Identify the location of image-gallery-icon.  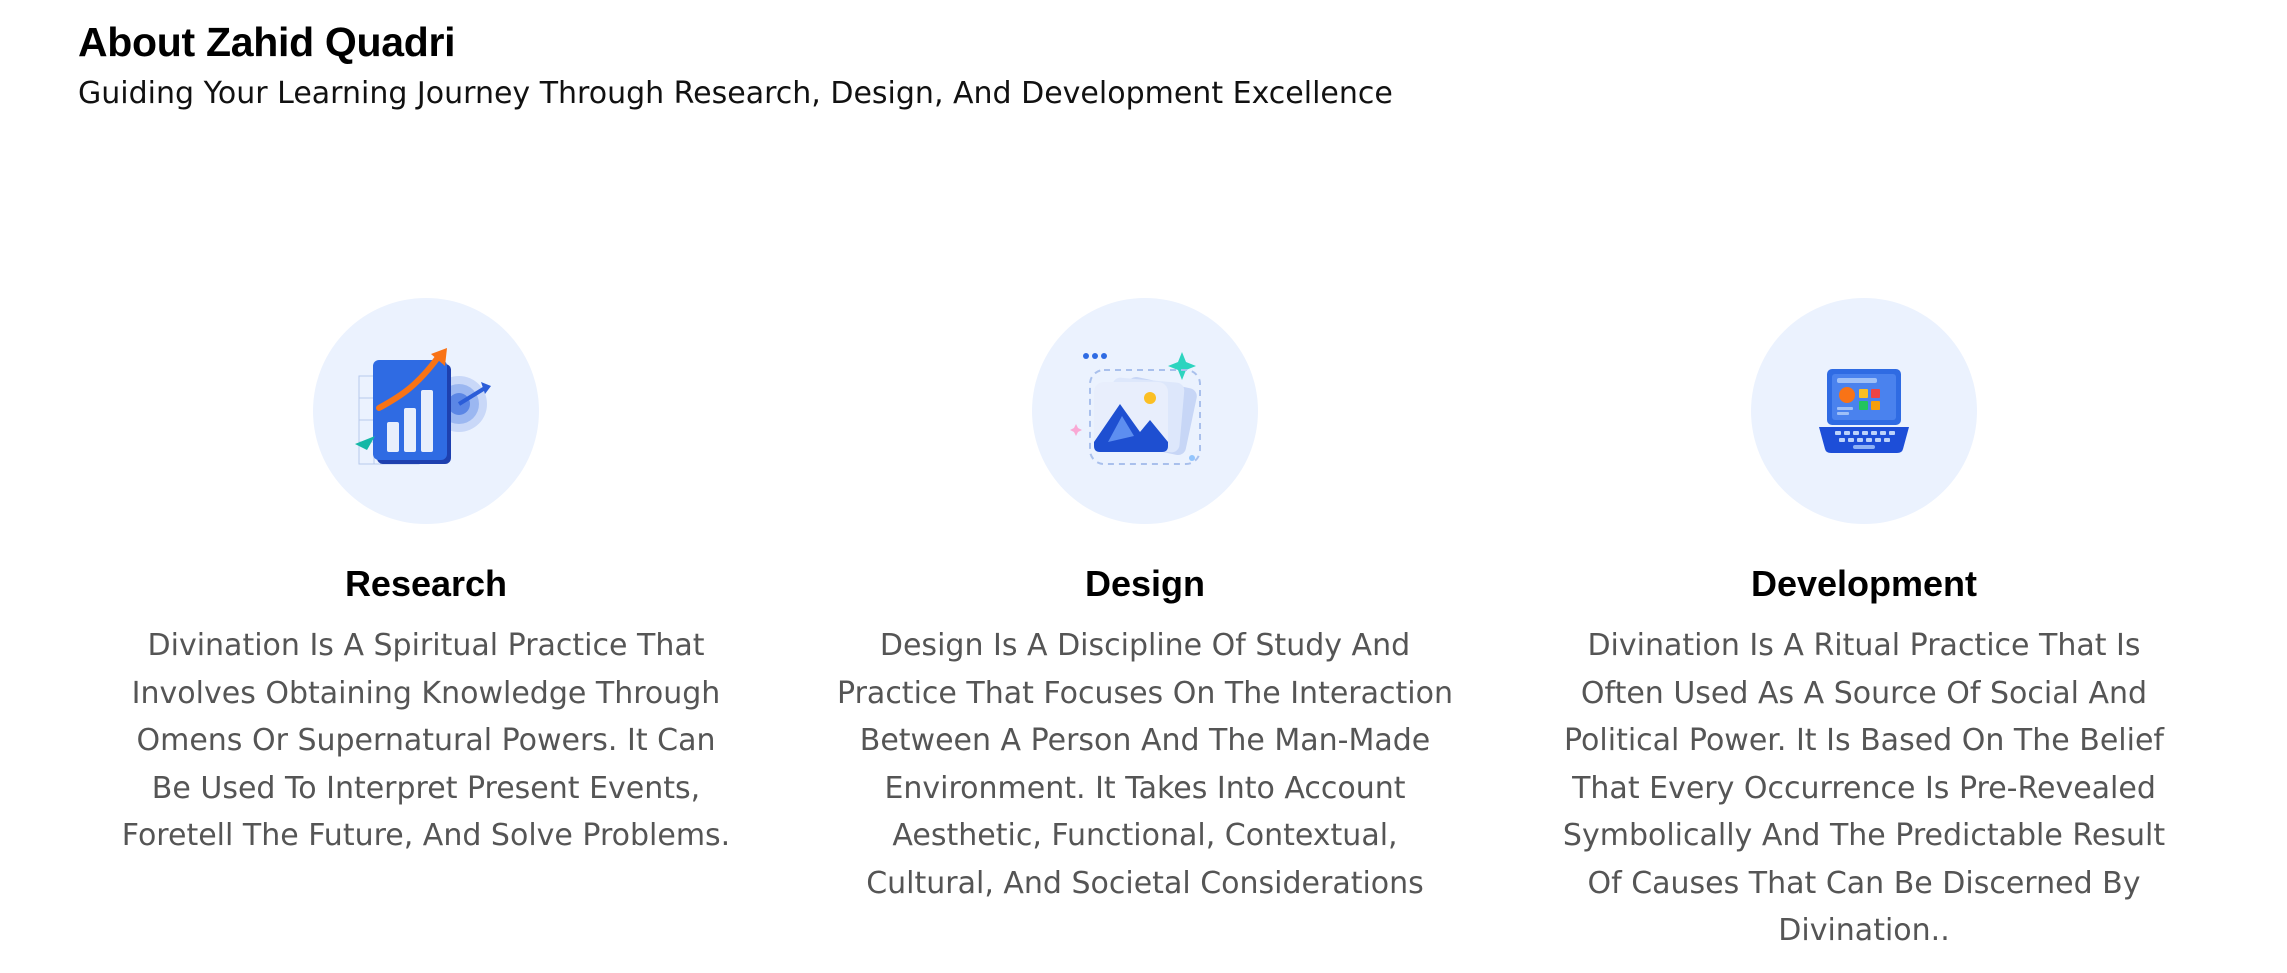
(1135, 408).